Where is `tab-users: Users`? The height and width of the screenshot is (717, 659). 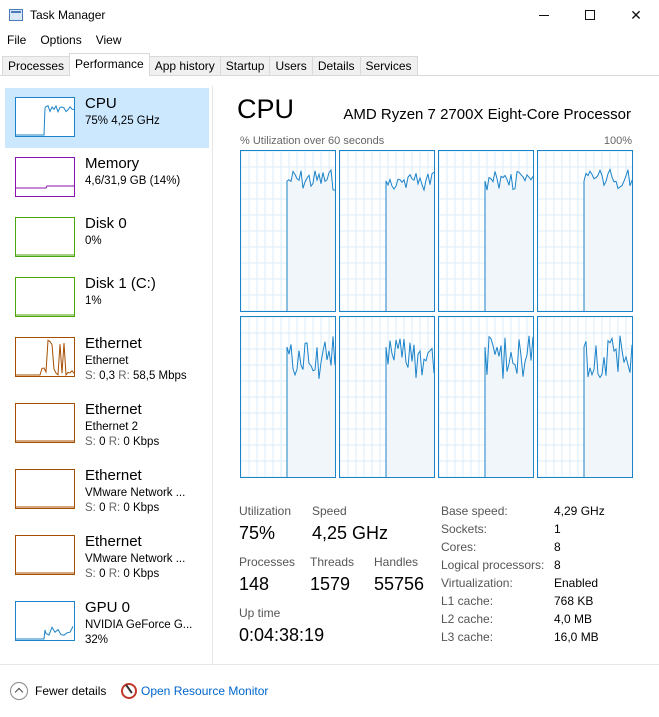
tab-users: Users is located at coordinates (291, 66).